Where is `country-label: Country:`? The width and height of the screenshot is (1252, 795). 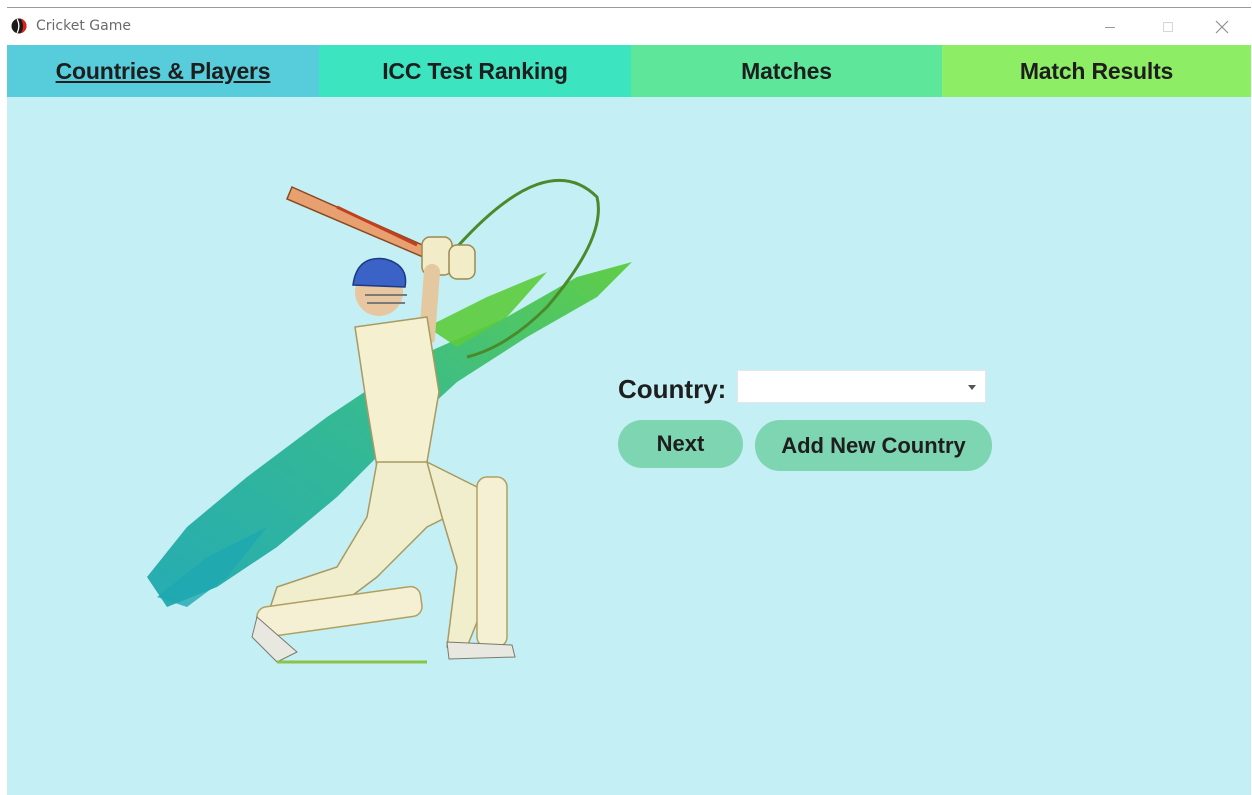
country-label: Country: is located at coordinates (672, 389).